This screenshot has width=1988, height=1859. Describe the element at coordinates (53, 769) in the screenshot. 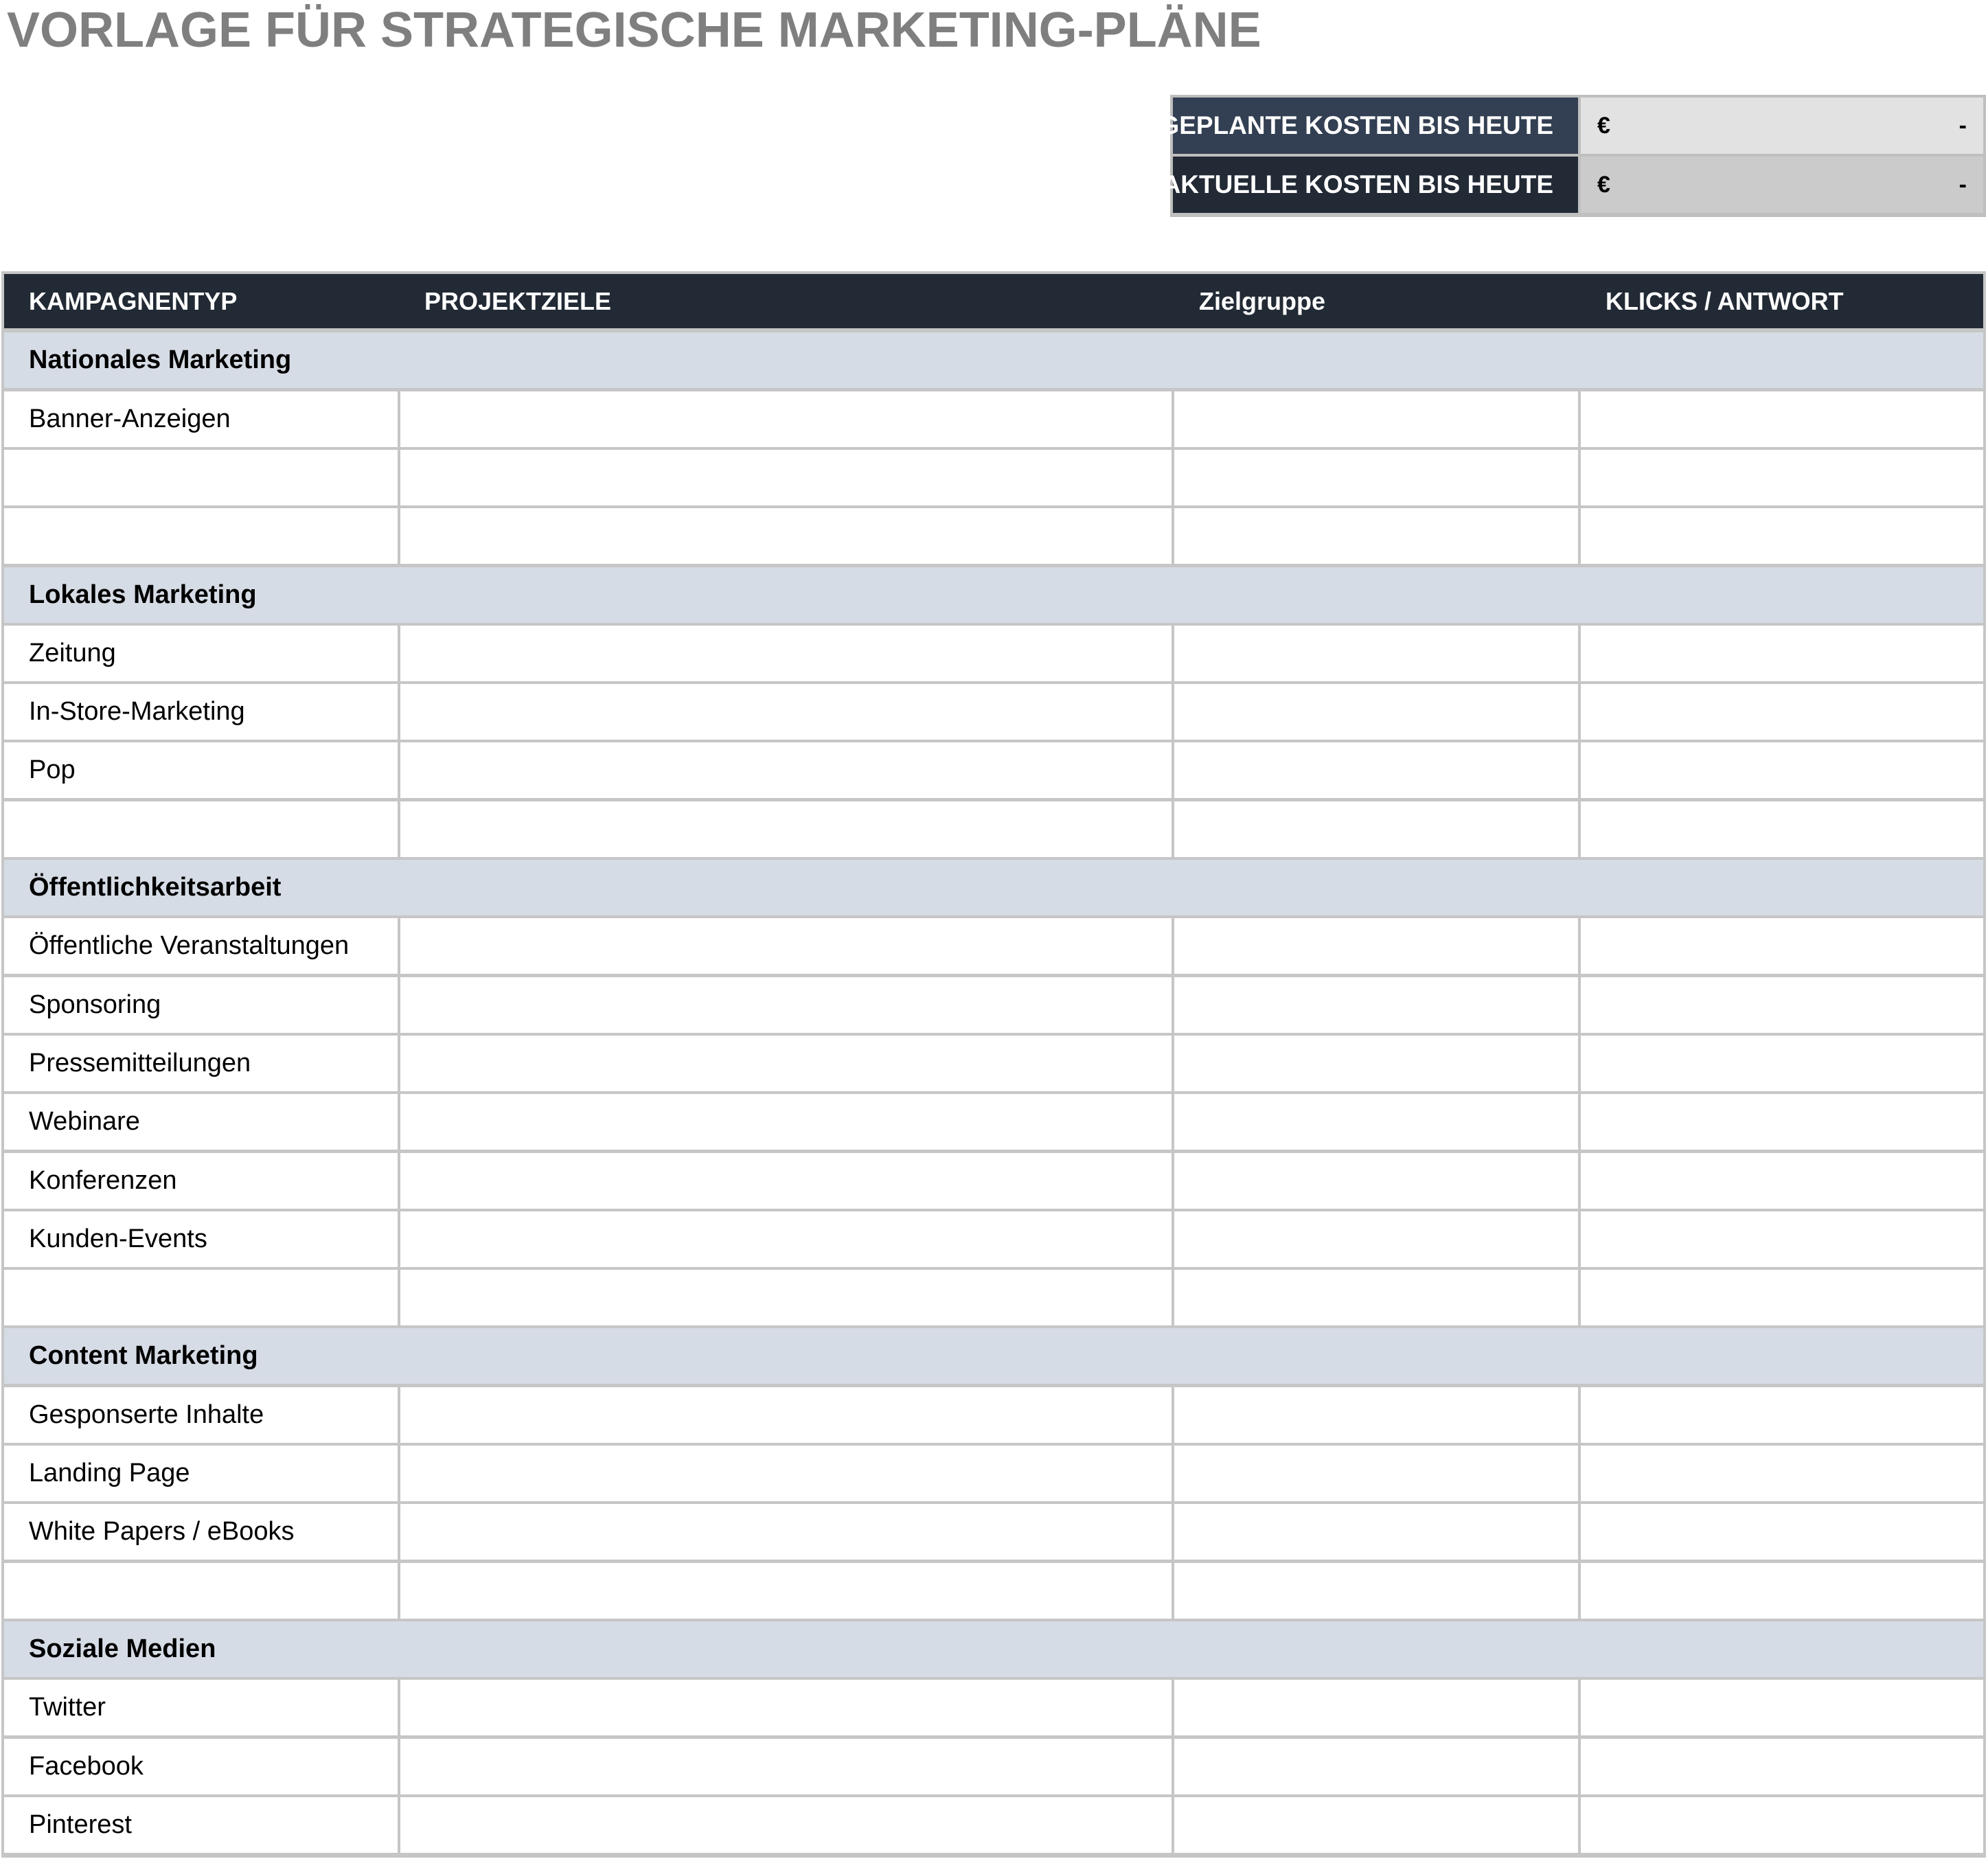

I see `campaign-type-label: Pop` at that location.